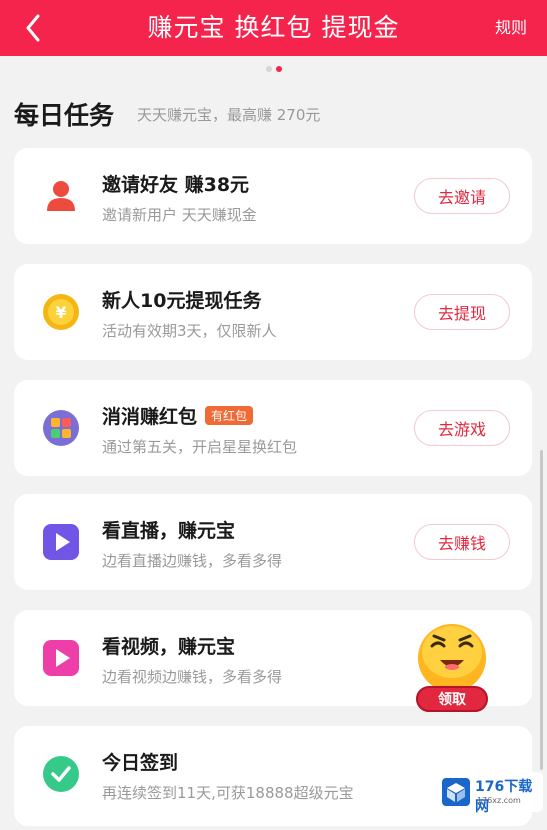 Image resolution: width=547 pixels, height=830 pixels. I want to click on task-title: 邀请好友 赚38元, so click(176, 185).